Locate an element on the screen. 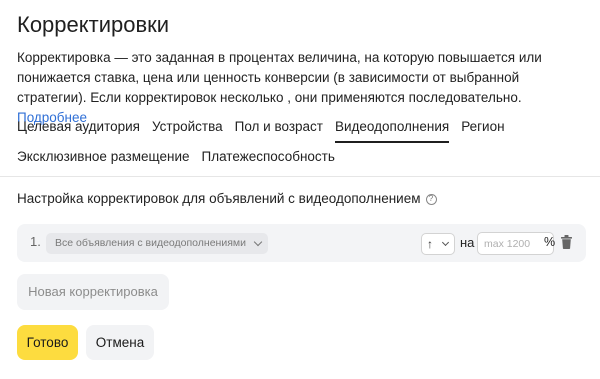  tab-gender-age: Пол и возраст is located at coordinates (279, 129).